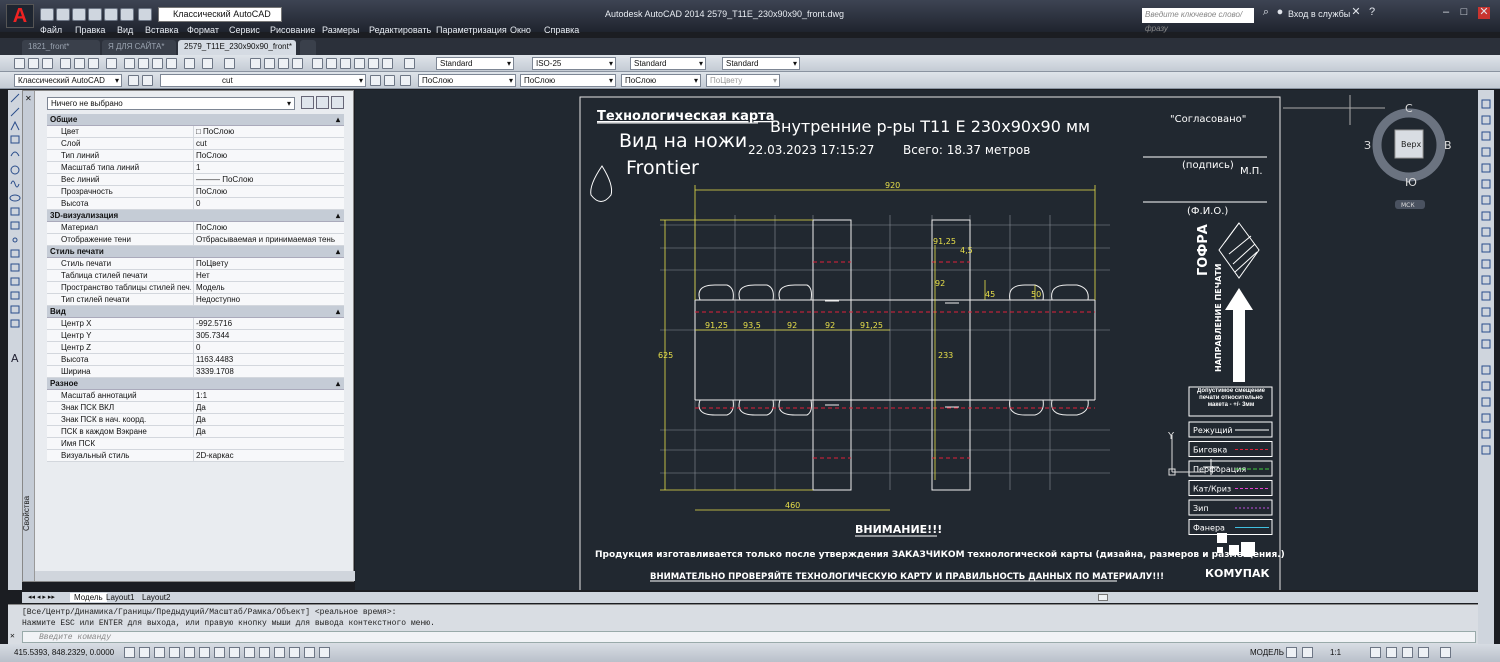 This screenshot has height=662, width=1500. What do you see at coordinates (88, 597) in the screenshot?
I see `tab-model: Модель` at bounding box center [88, 597].